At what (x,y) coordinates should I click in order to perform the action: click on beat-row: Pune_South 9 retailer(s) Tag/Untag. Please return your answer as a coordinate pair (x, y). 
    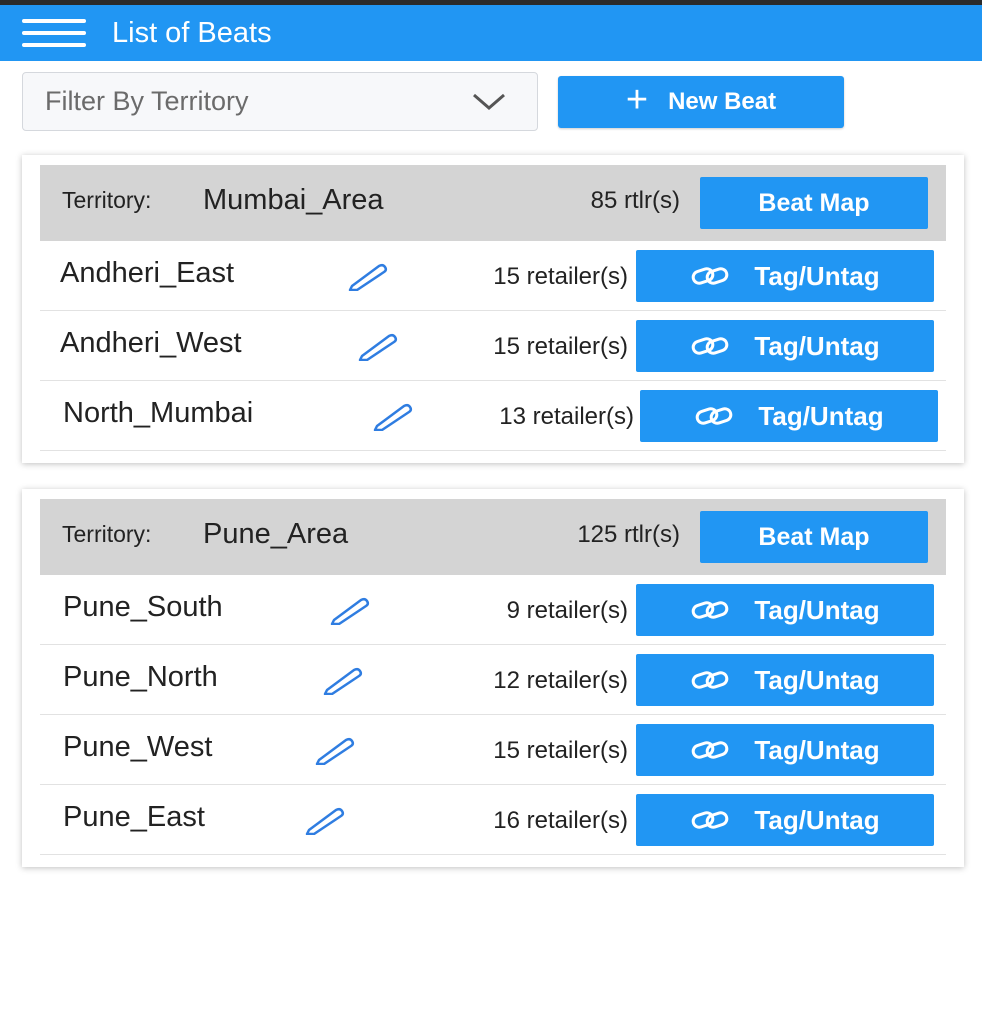
    Looking at the image, I should click on (493, 610).